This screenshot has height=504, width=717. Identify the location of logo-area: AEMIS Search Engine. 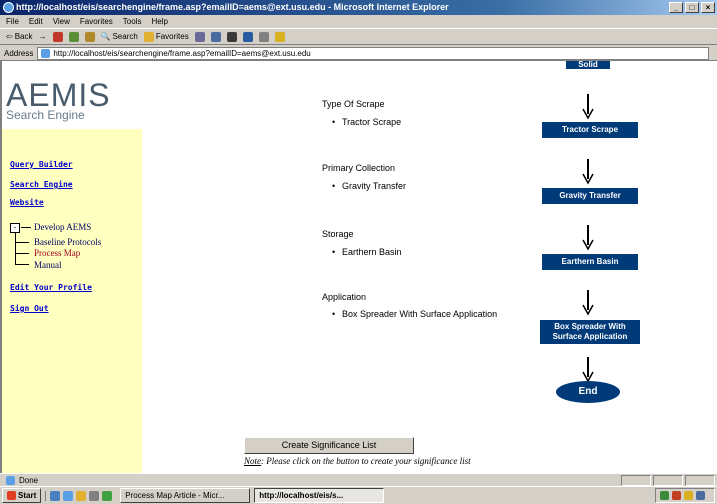
(72, 95).